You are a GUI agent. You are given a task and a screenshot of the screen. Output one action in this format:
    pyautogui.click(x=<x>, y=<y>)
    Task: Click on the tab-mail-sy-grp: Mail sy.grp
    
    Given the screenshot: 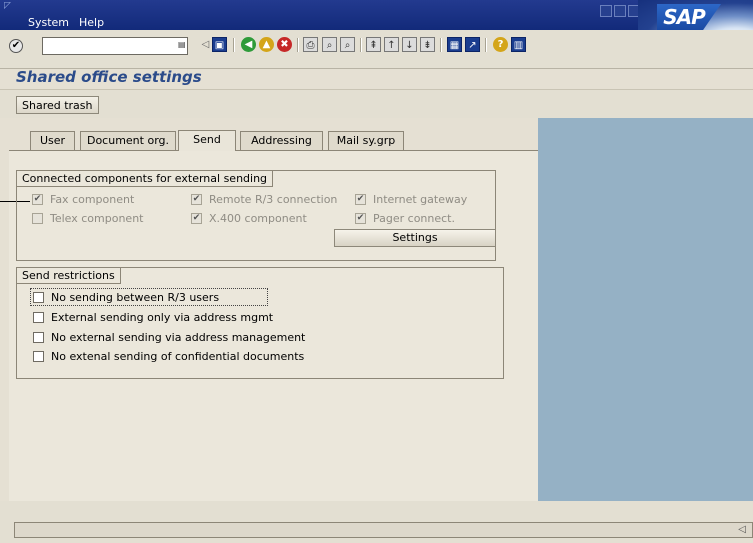 What is the action you would take?
    pyautogui.click(x=366, y=140)
    